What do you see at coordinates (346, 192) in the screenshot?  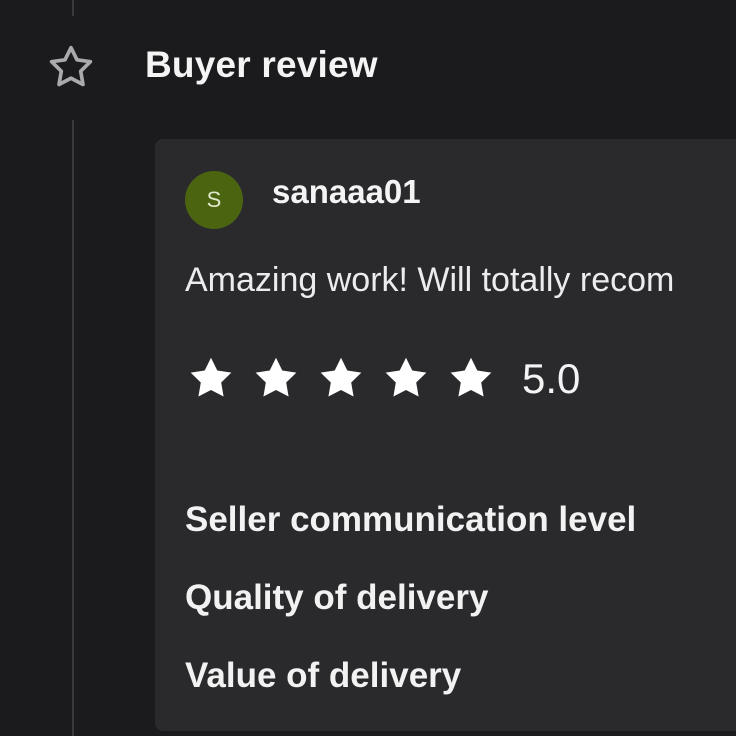 I see `reviewer-username: sanaaa01` at bounding box center [346, 192].